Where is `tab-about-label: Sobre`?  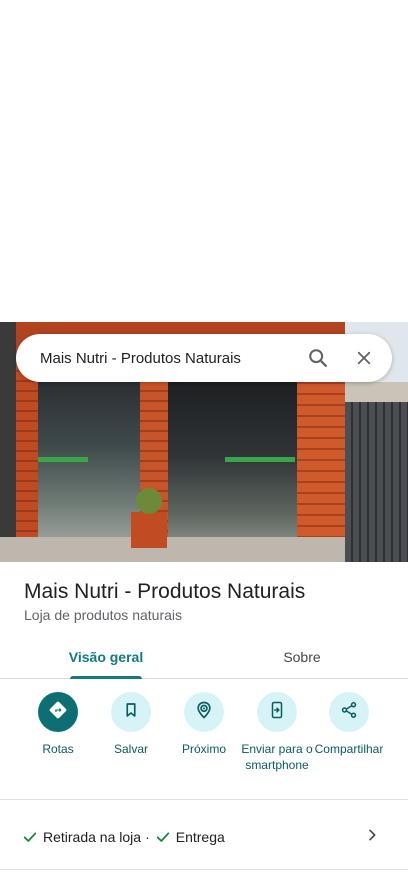 tab-about-label: Sobre is located at coordinates (302, 656).